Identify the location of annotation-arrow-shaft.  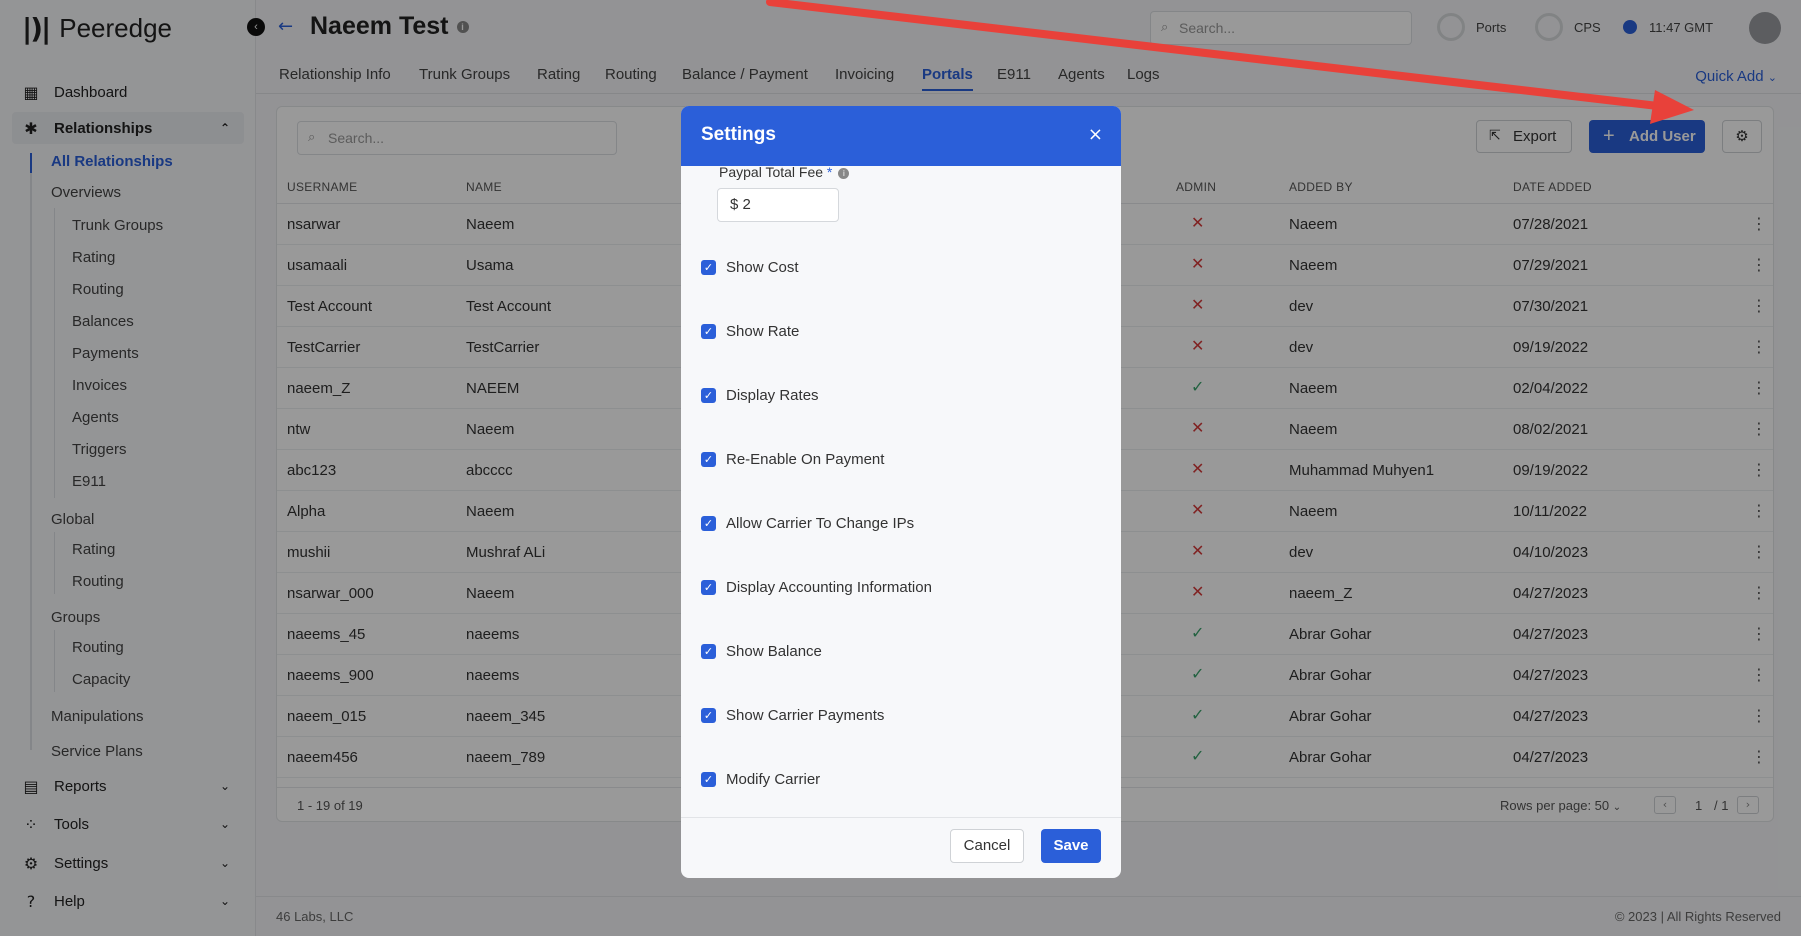
(1214, 55).